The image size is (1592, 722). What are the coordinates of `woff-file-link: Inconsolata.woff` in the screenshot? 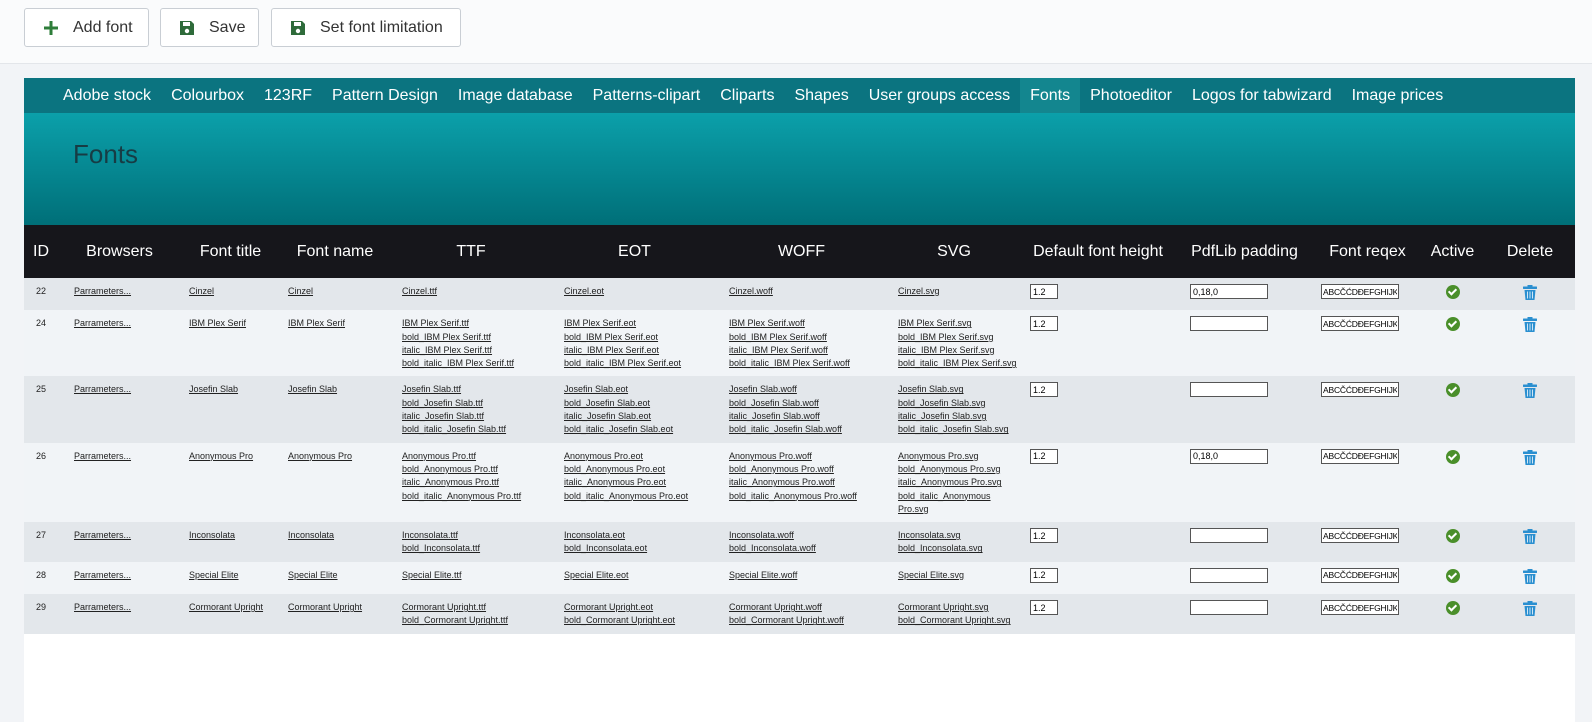 It's located at (807, 535).